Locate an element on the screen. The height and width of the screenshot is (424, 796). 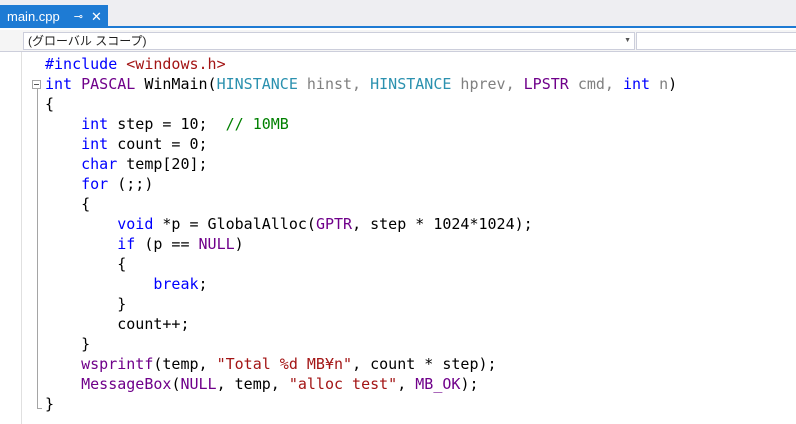
code-line: count++; is located at coordinates (361, 324).